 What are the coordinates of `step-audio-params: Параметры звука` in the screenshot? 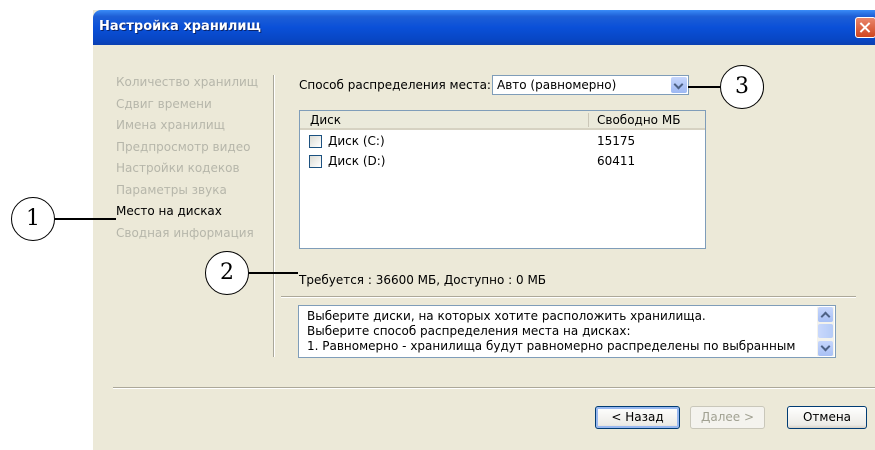 It's located at (171, 189).